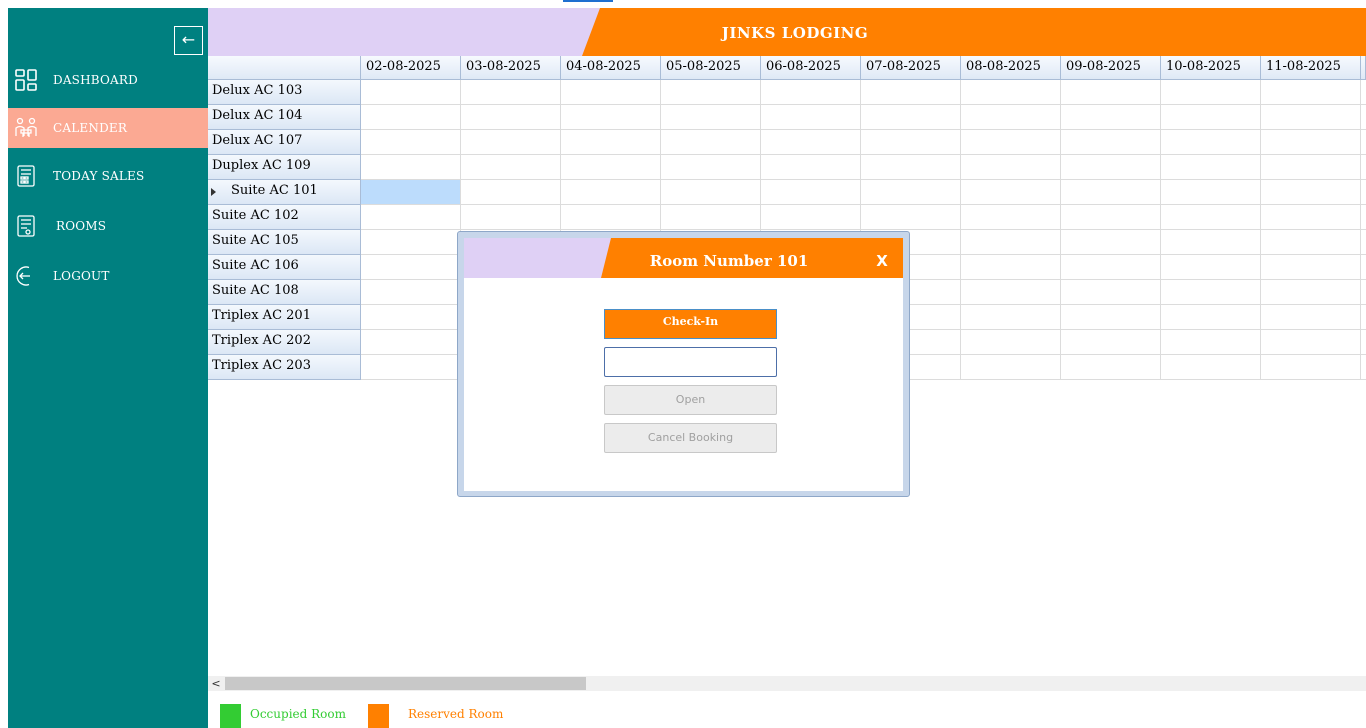 This screenshot has width=1366, height=728. What do you see at coordinates (284, 117) in the screenshot?
I see `room-row-header: Delux AC 104` at bounding box center [284, 117].